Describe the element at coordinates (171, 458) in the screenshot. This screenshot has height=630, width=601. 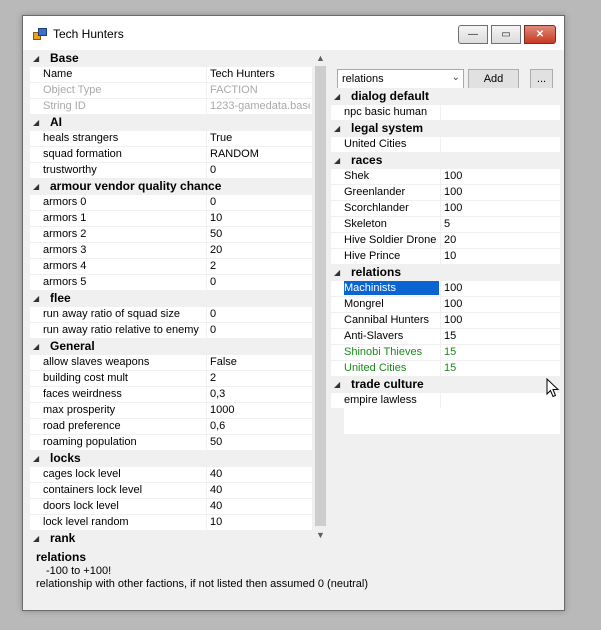
I see `category-locks: ◢ locks` at that location.